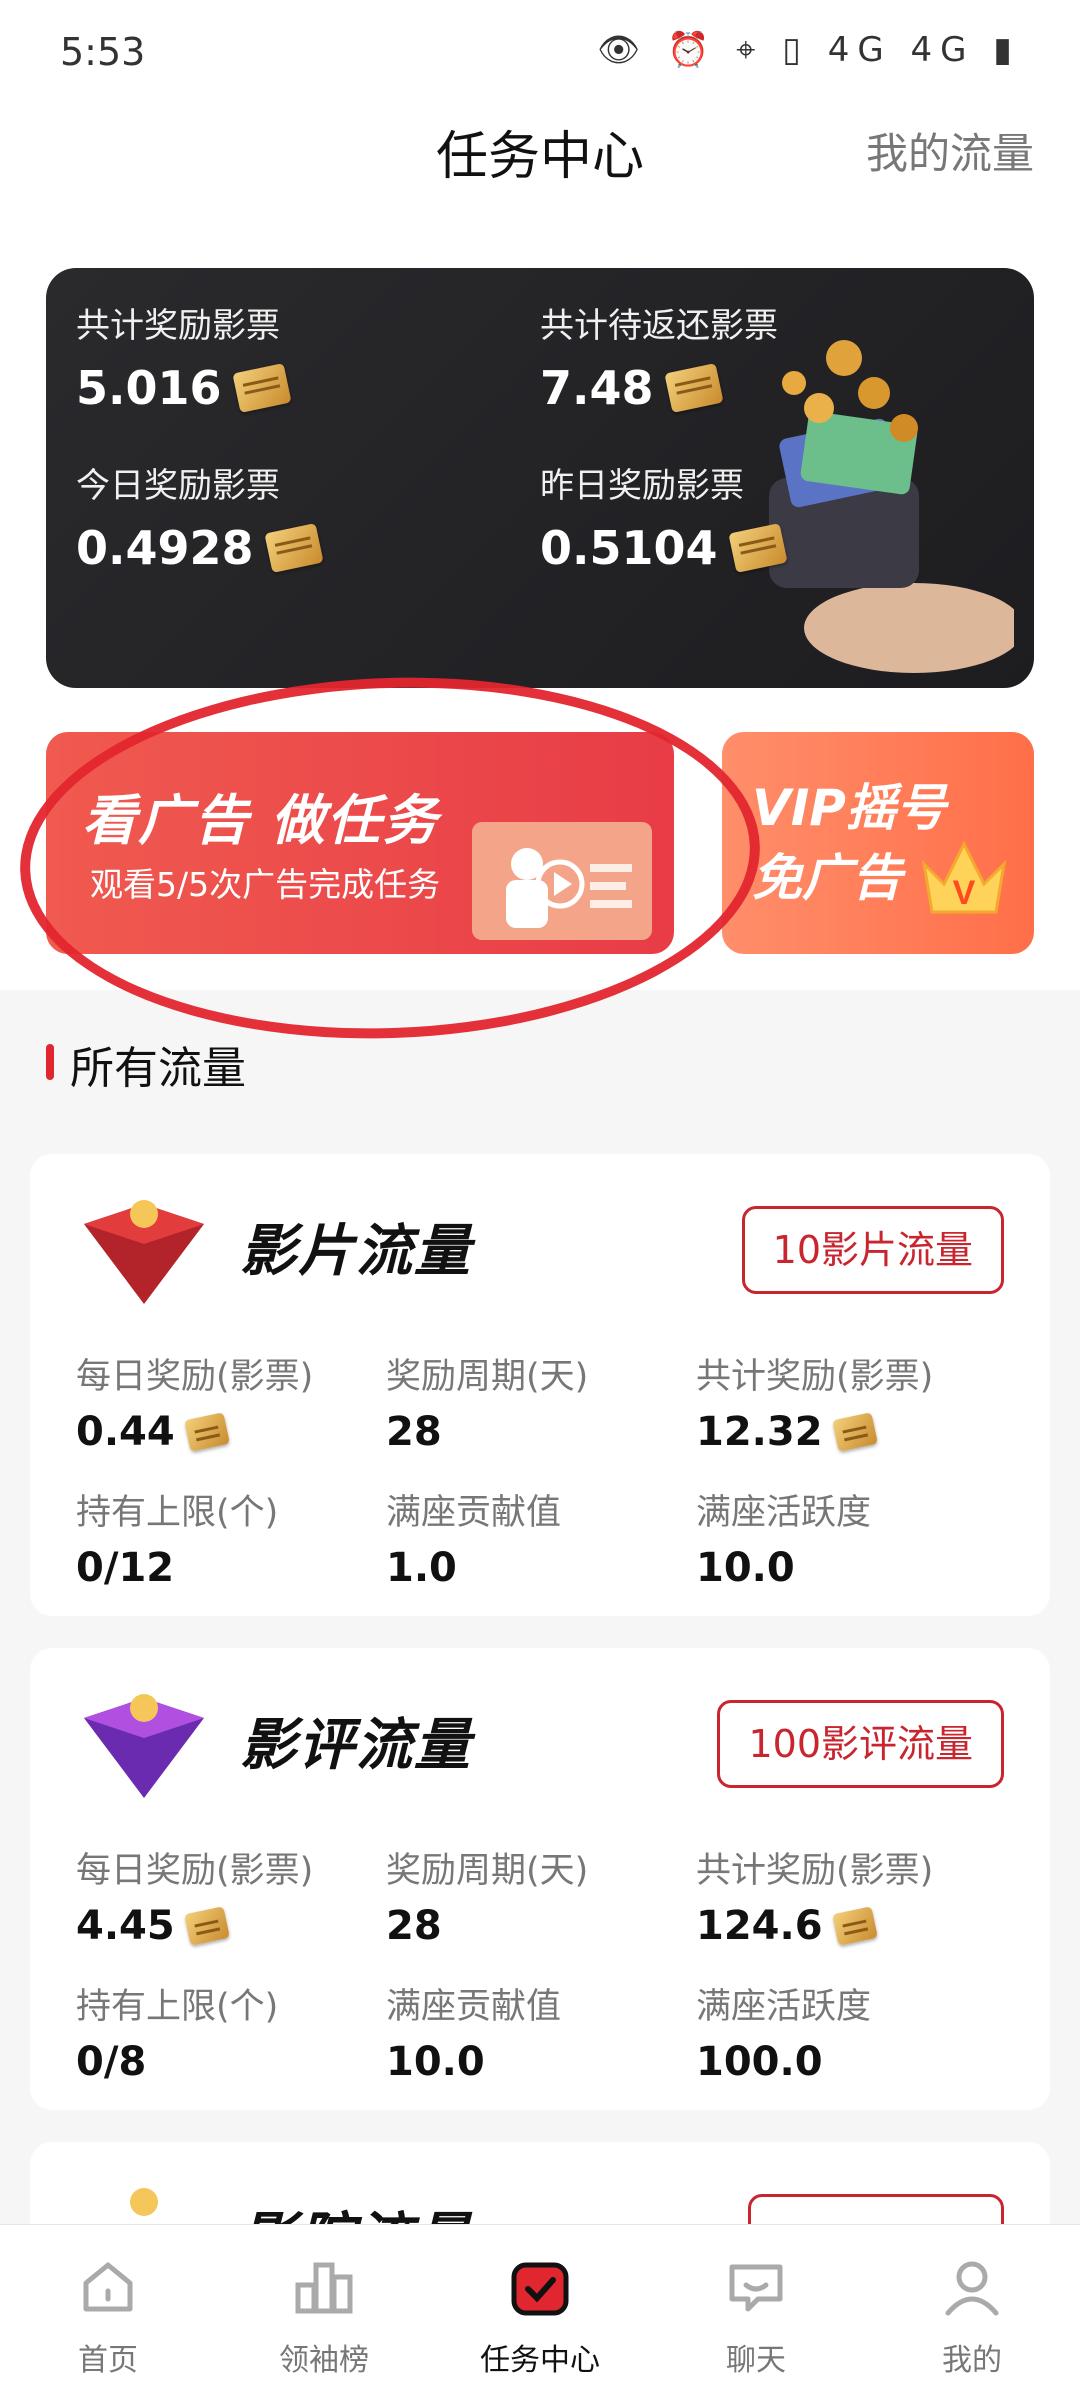 The height and width of the screenshot is (2389, 1080). I want to click on metric: 满座贡献值 10.0, so click(473, 2031).